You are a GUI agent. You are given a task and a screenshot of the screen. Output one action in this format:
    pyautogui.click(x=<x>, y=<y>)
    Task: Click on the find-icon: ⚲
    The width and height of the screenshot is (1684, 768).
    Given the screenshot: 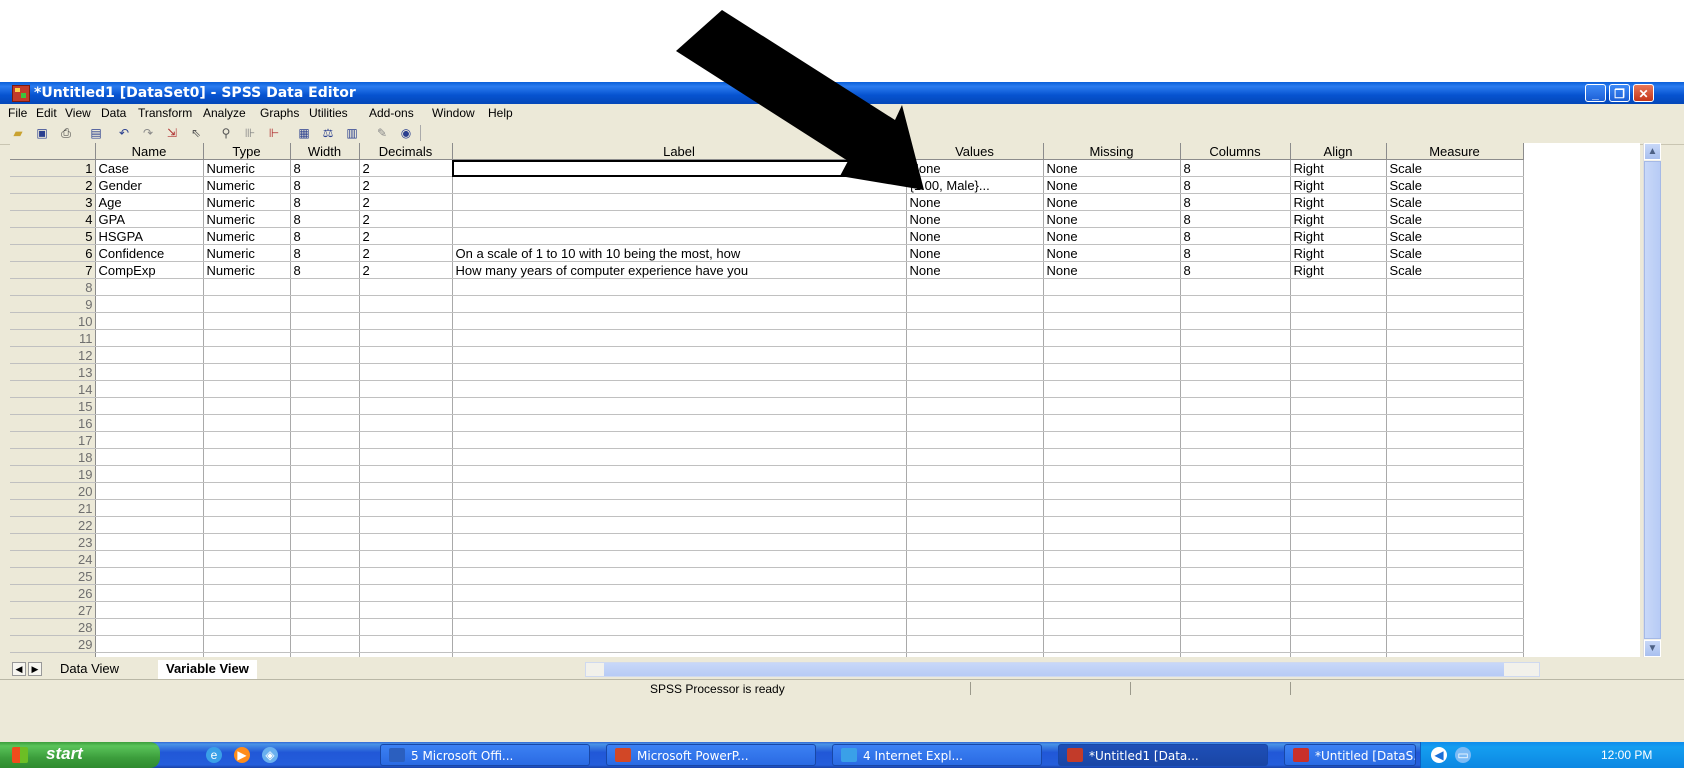 What is the action you would take?
    pyautogui.click(x=226, y=133)
    